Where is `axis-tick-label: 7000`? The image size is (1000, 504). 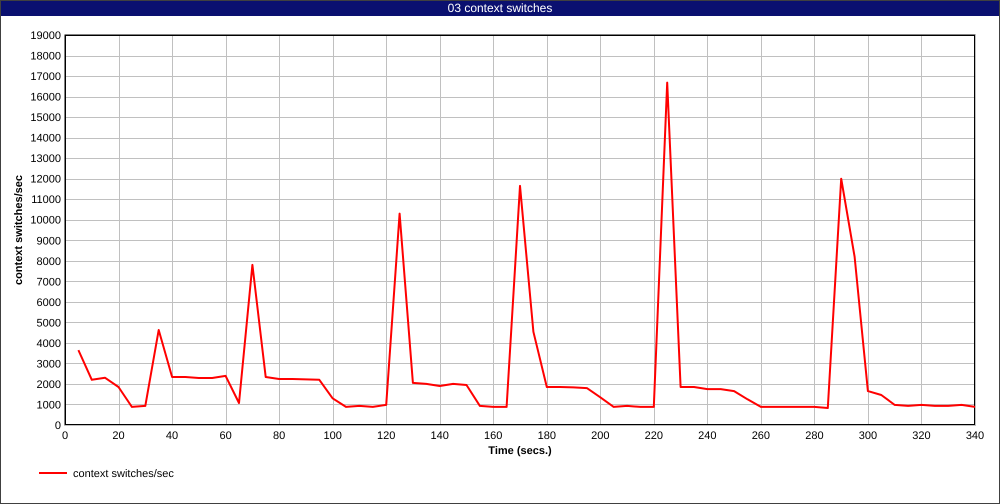
axis-tick-label: 7000 is located at coordinates (48, 282).